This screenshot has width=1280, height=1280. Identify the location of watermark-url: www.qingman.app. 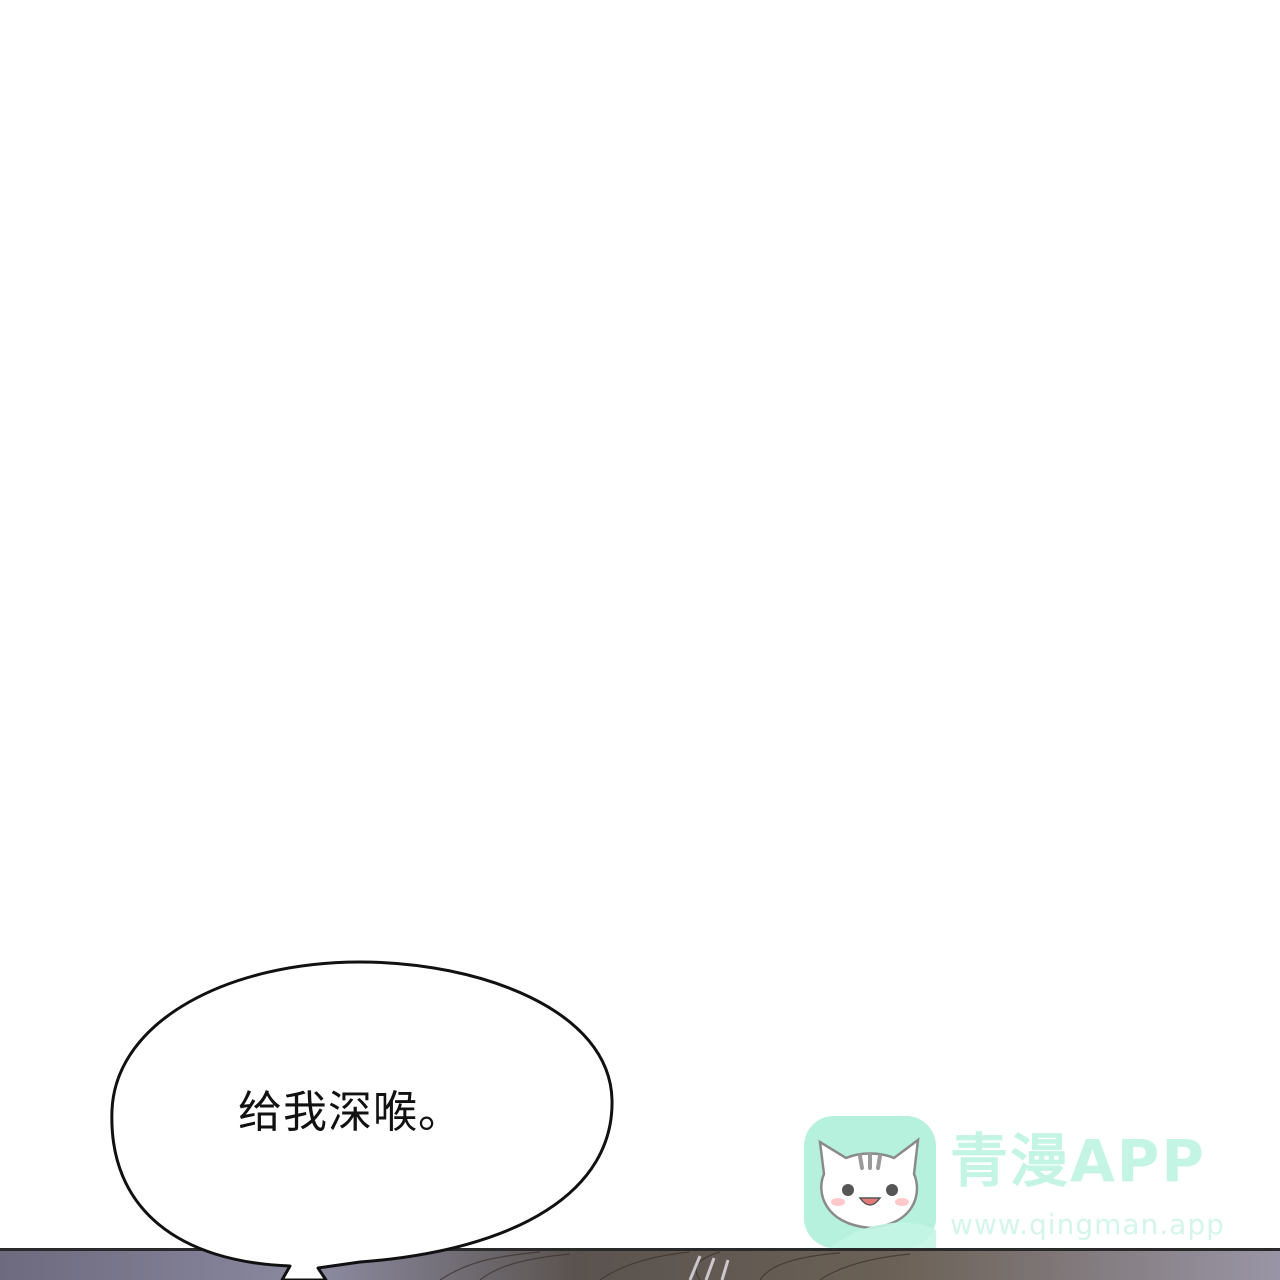
(1087, 1224).